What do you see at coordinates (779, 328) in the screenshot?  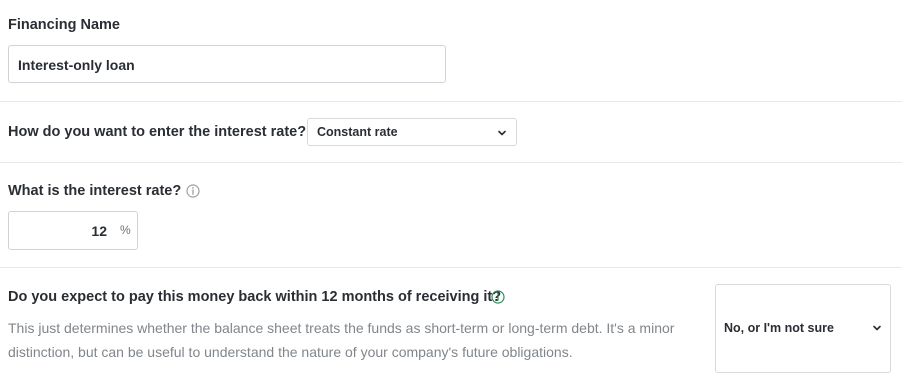 I see `repayment-selected: No, or I'm not sure` at bounding box center [779, 328].